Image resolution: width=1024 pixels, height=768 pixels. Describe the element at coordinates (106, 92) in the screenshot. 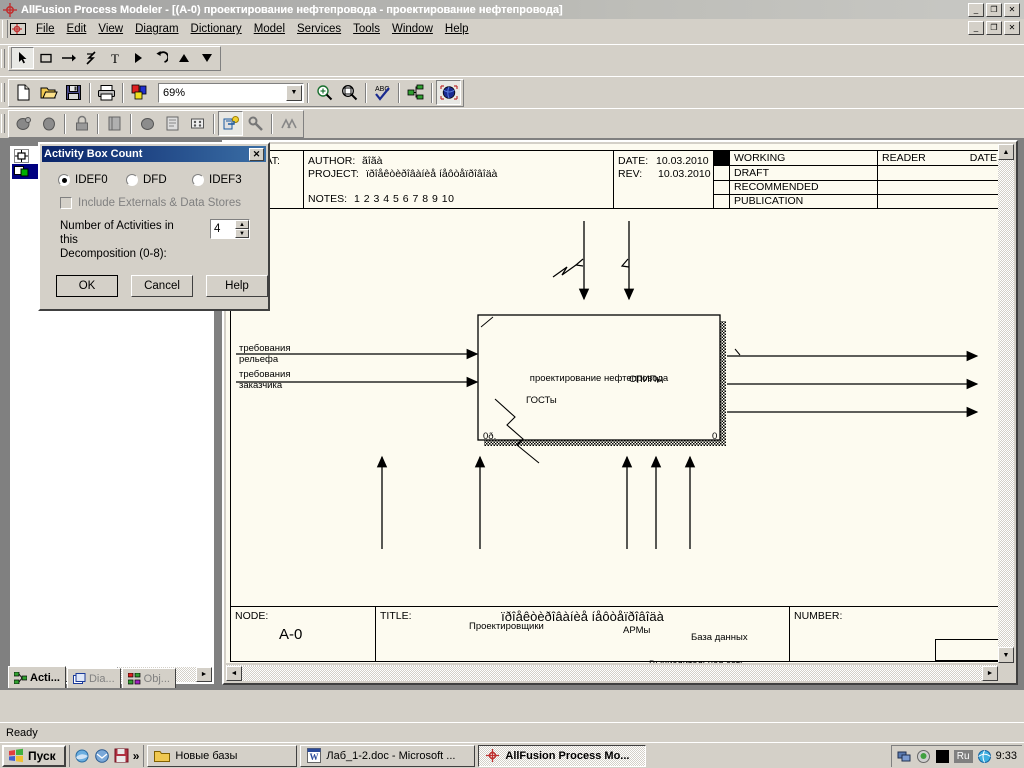

I see `print-icon` at that location.